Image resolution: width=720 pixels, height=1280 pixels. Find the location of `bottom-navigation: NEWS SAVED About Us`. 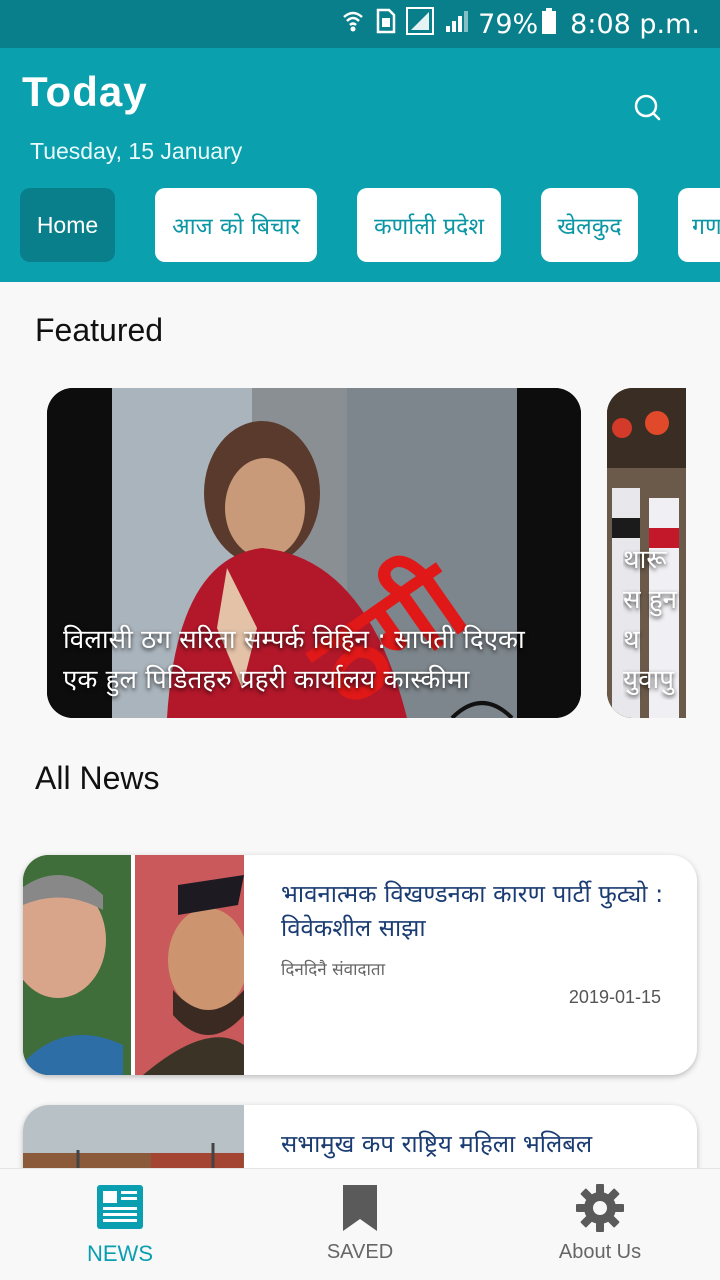

bottom-navigation: NEWS SAVED About Us is located at coordinates (360, 1224).